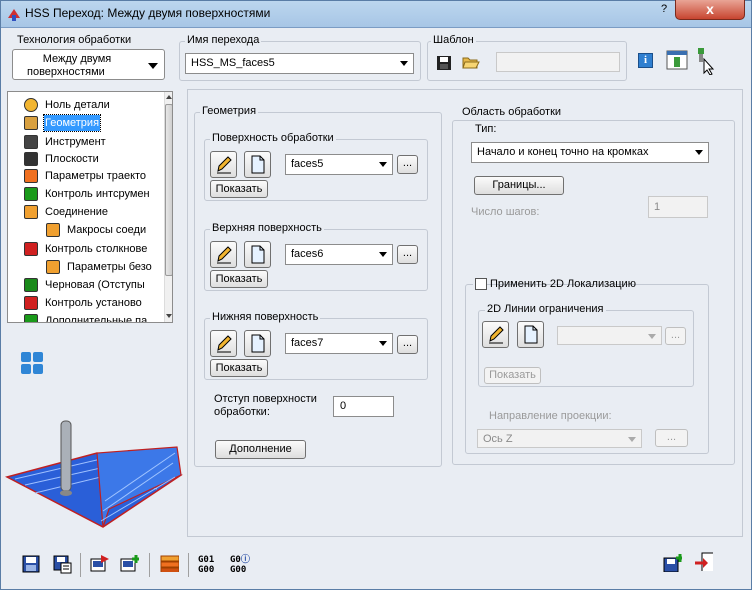 This screenshot has width=752, height=590. Describe the element at coordinates (233, 63) in the screenshot. I see `op-name-value: HSS_MS_faces5` at that location.